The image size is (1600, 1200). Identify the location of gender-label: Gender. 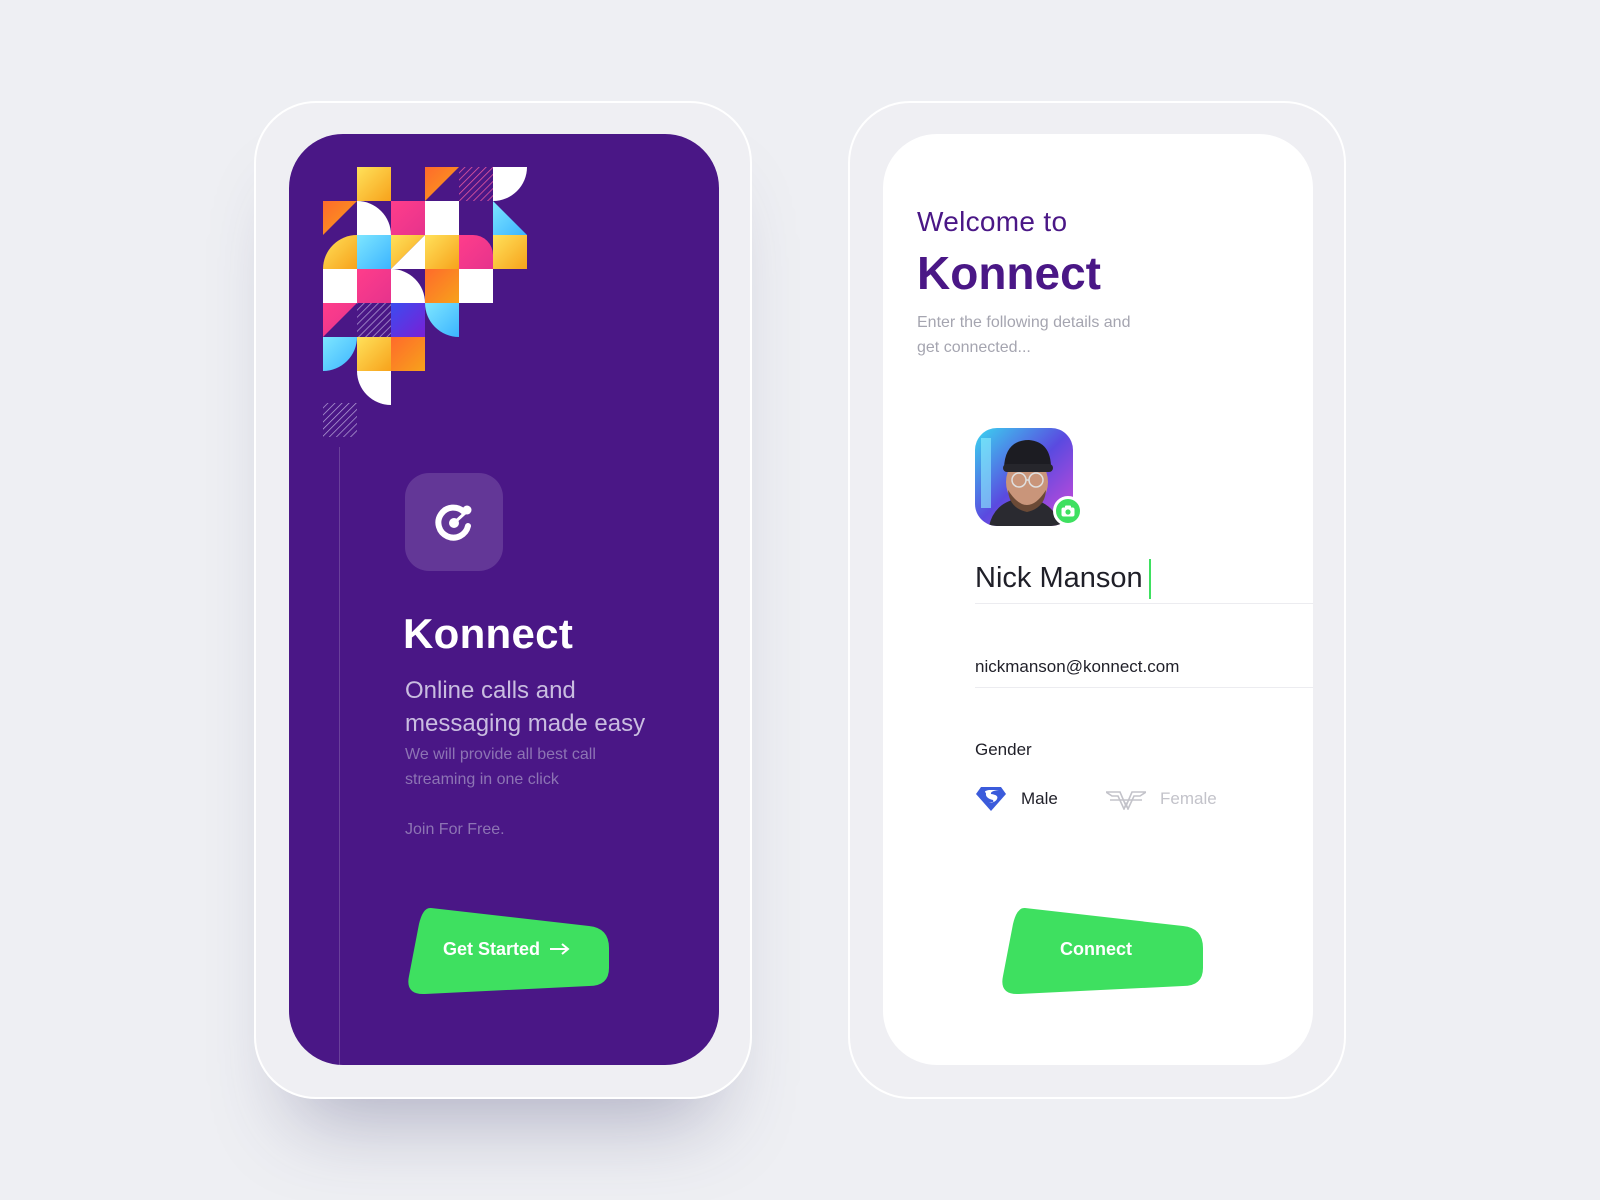
(1003, 749).